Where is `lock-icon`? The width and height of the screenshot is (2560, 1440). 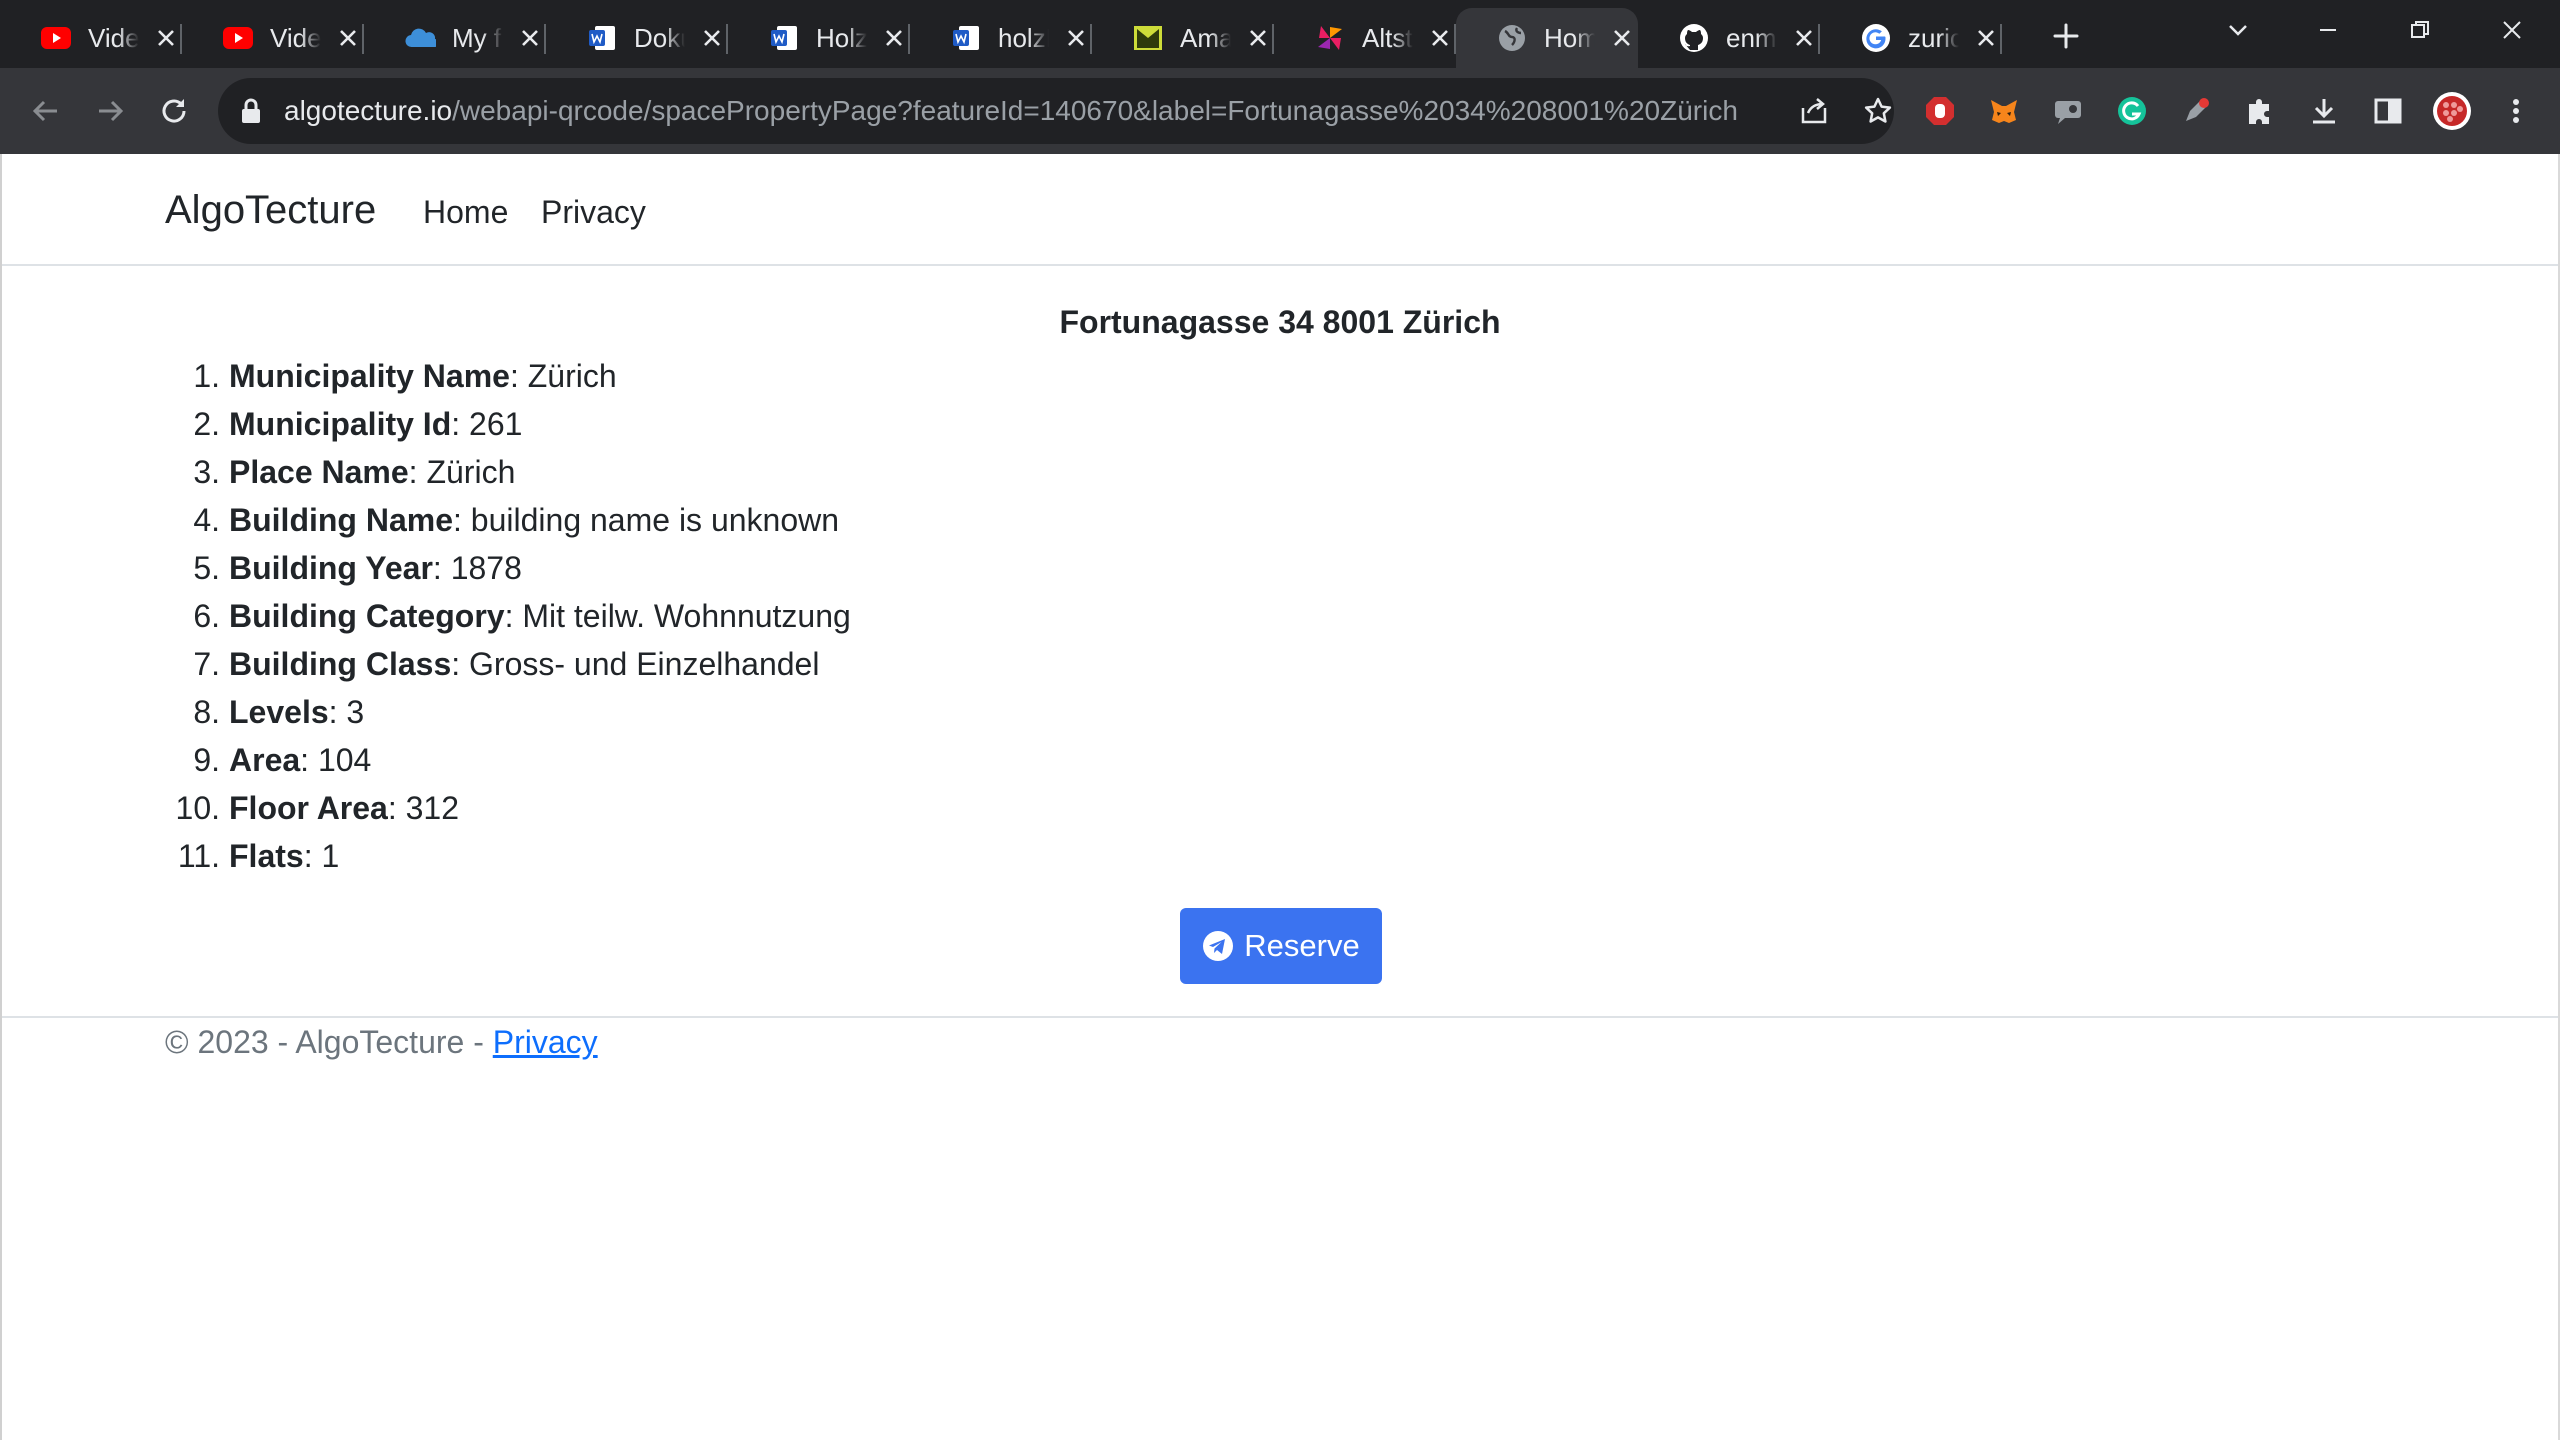 lock-icon is located at coordinates (251, 110).